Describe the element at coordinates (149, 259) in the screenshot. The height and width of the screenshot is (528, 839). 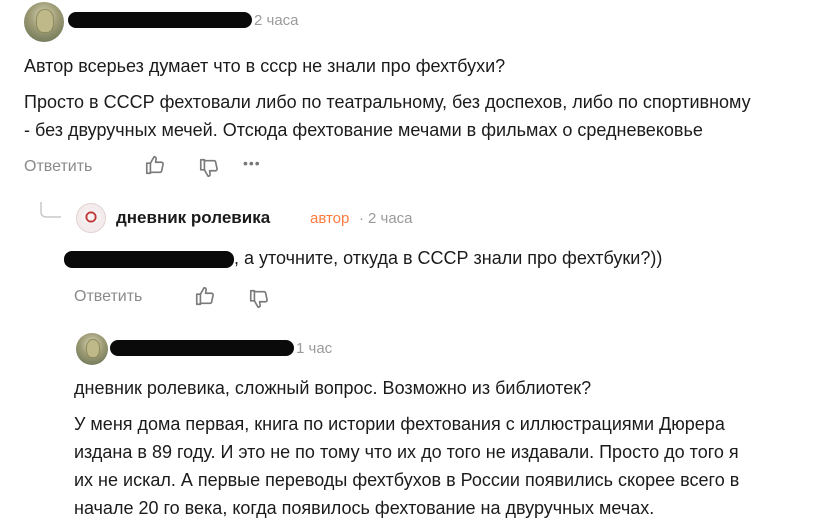
I see `mention-redacted` at that location.